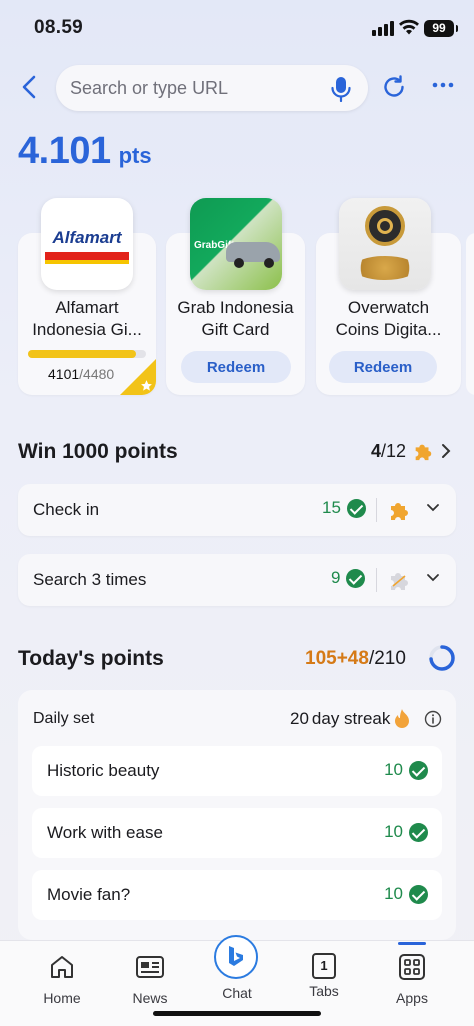 Image resolution: width=474 pixels, height=1026 pixels. I want to click on task-label: Check in, so click(66, 509).